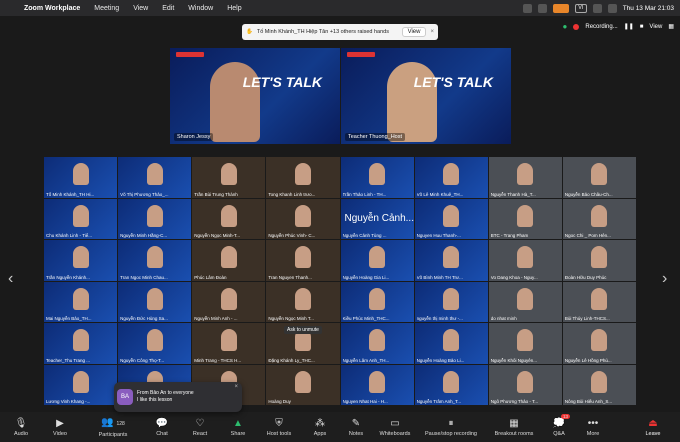 The image size is (680, 442). I want to click on share-button: ▲ Share, so click(238, 427).